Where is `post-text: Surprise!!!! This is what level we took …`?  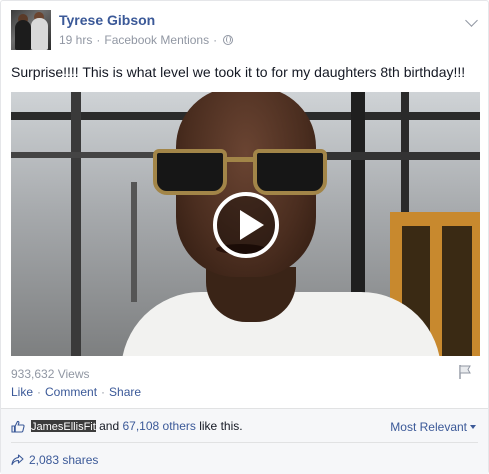
post-text: Surprise!!!! This is what level we took … is located at coordinates (238, 72).